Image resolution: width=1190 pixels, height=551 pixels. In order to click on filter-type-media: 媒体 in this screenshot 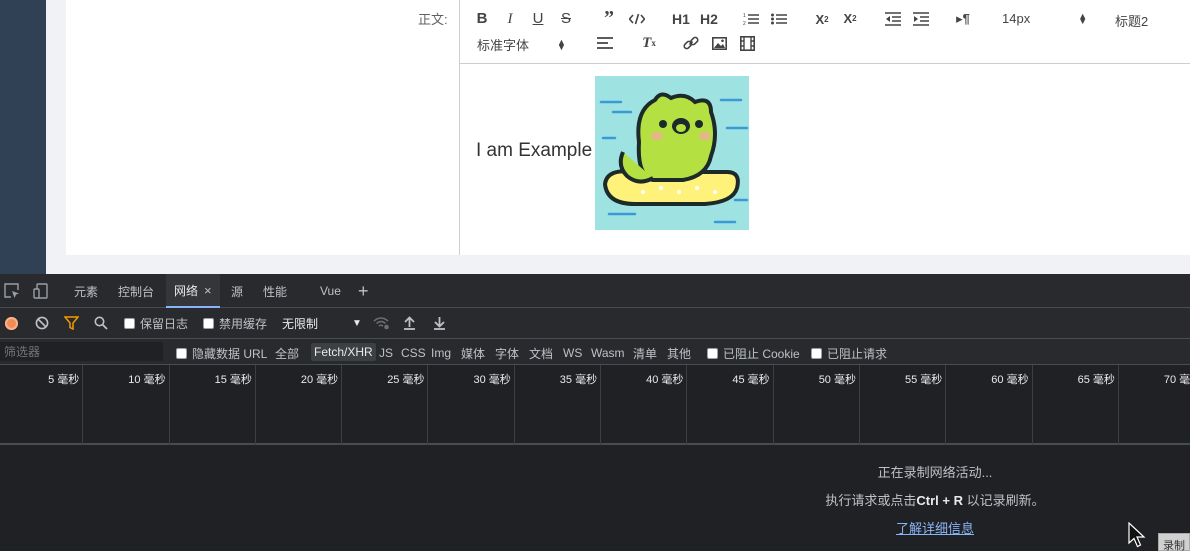, I will do `click(473, 353)`.